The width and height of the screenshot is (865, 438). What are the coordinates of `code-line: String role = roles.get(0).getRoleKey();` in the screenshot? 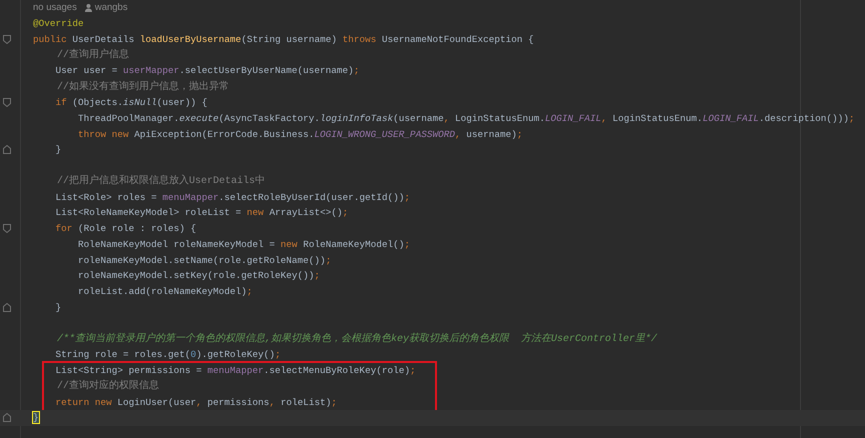 It's located at (167, 355).